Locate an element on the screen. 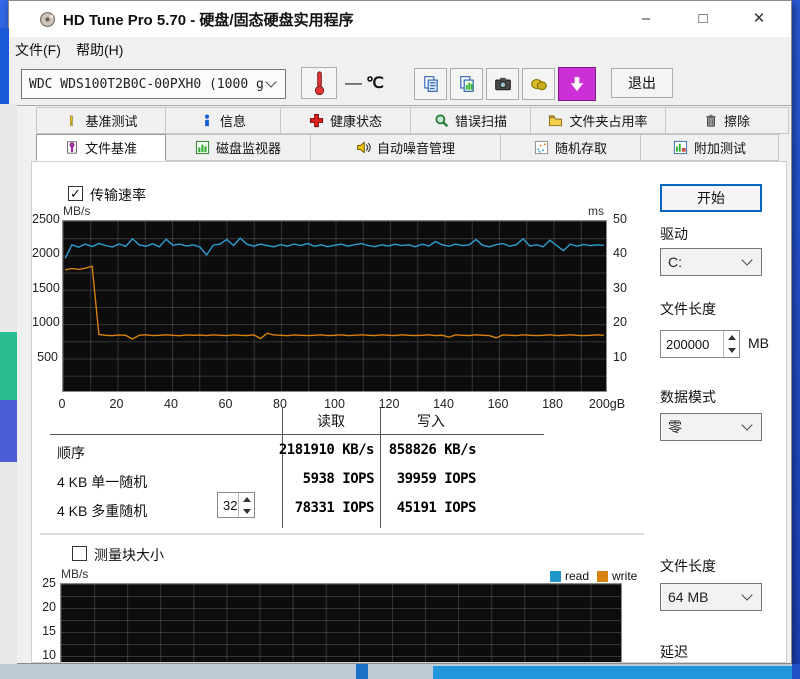 The height and width of the screenshot is (679, 800). tab-benchmark: ! 基准测试 is located at coordinates (101, 120).